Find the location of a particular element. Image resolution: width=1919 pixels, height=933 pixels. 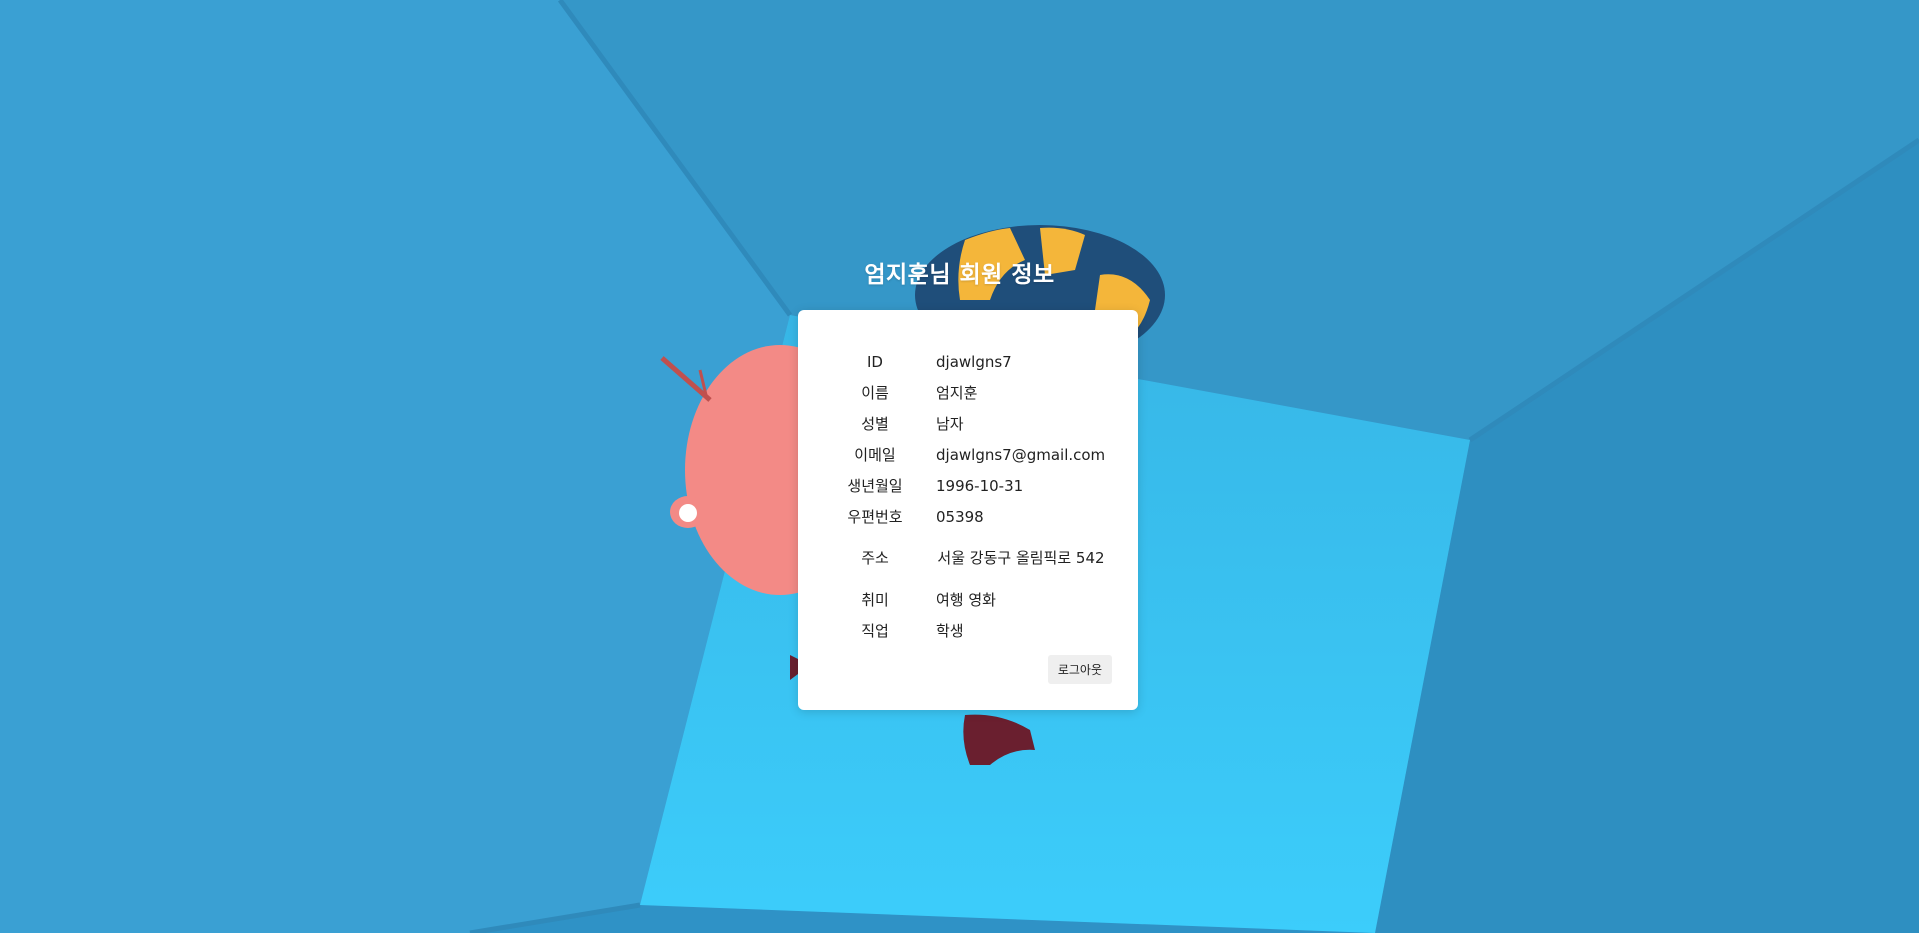

job-value: 학생 is located at coordinates (950, 630).